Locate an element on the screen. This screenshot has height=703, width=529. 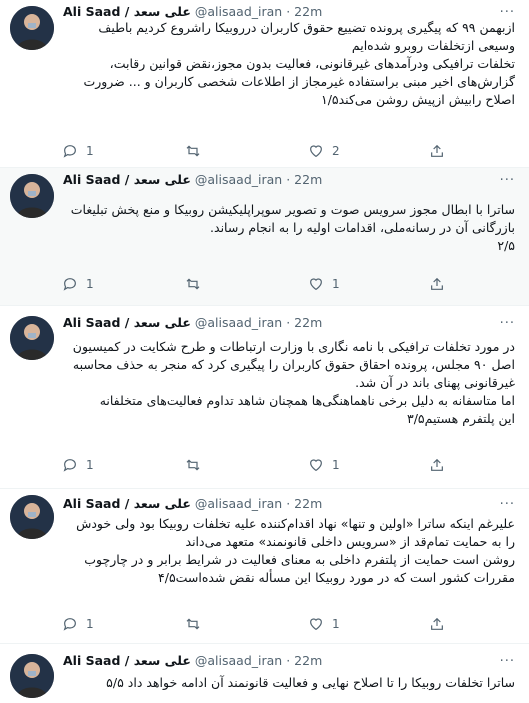
tweet-text-line: این پلتفرم هستیم۳/۵ is located at coordinates (460, 418).